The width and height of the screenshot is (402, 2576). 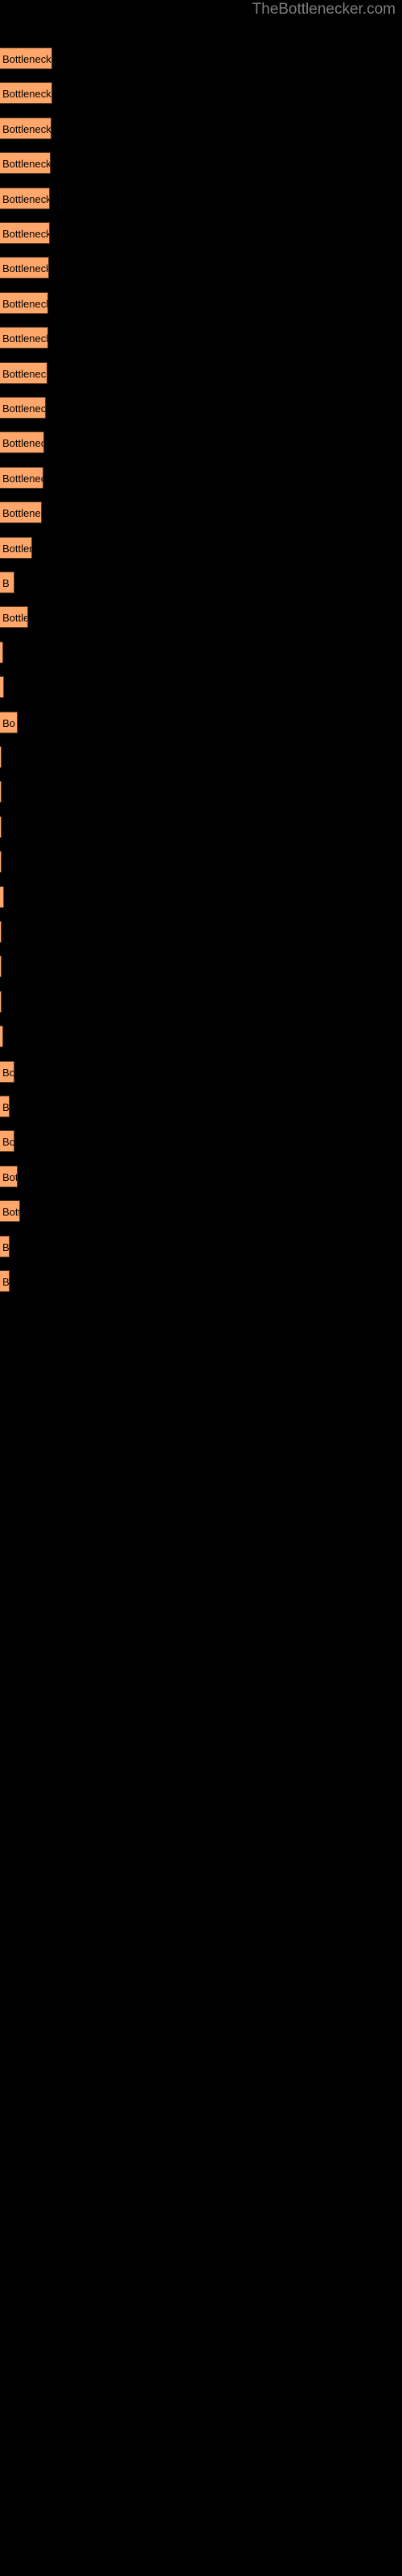 I want to click on bar: Bottlen, so click(x=16, y=547).